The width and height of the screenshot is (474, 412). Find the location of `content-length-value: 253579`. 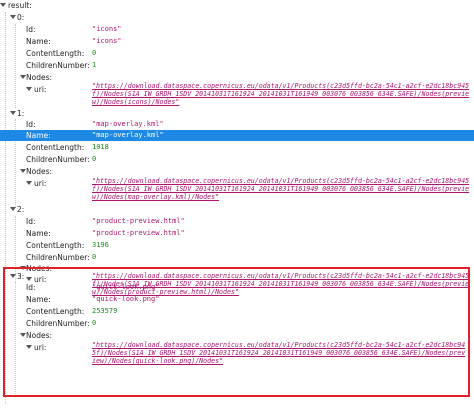

content-length-value: 253579 is located at coordinates (105, 311).